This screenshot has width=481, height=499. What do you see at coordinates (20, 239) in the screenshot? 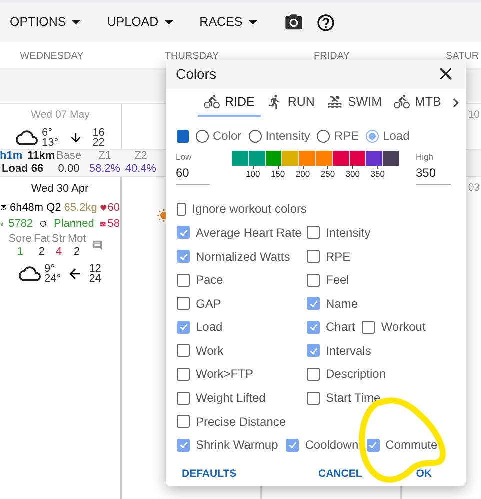
I see `wellness-label: Sore` at bounding box center [20, 239].